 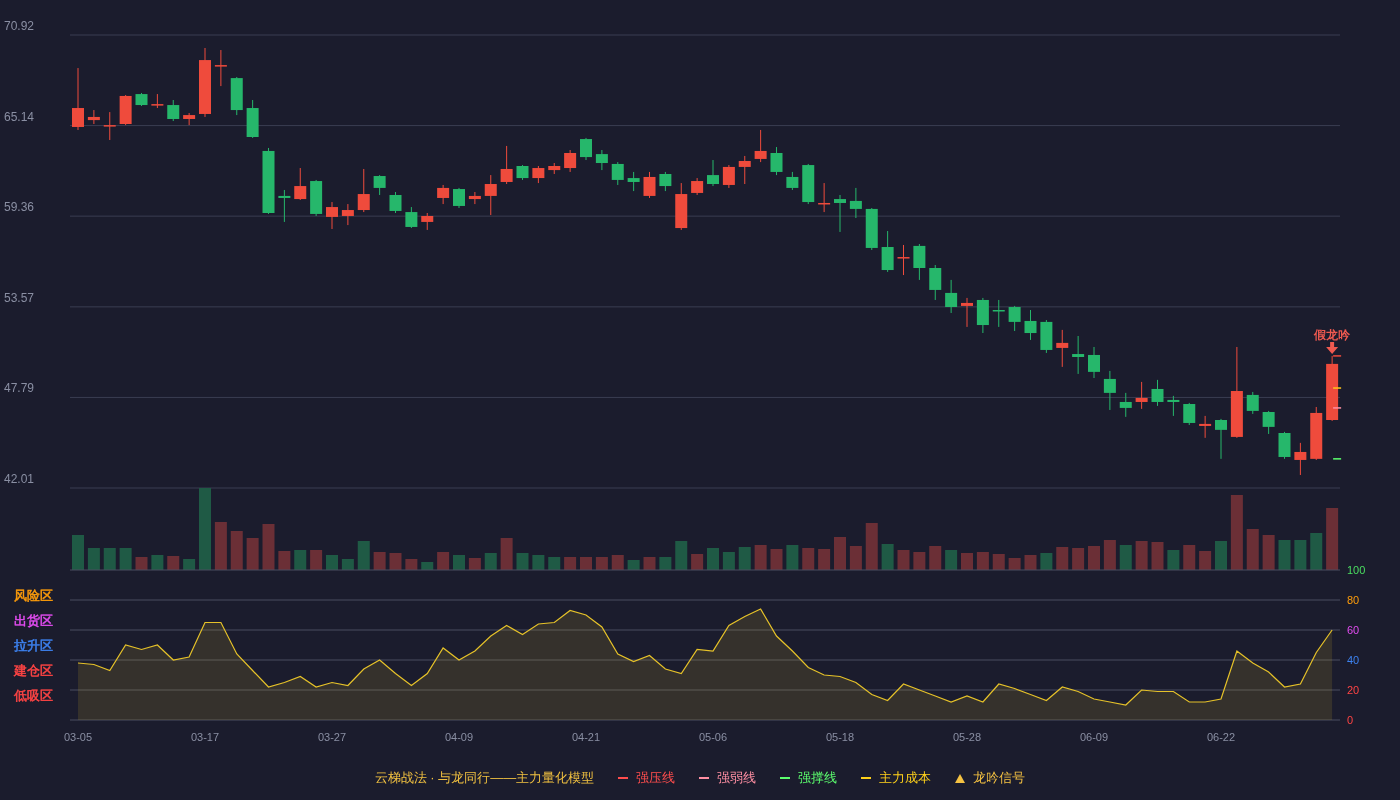 I want to click on legend-label: 主力成本, so click(x=905, y=778).